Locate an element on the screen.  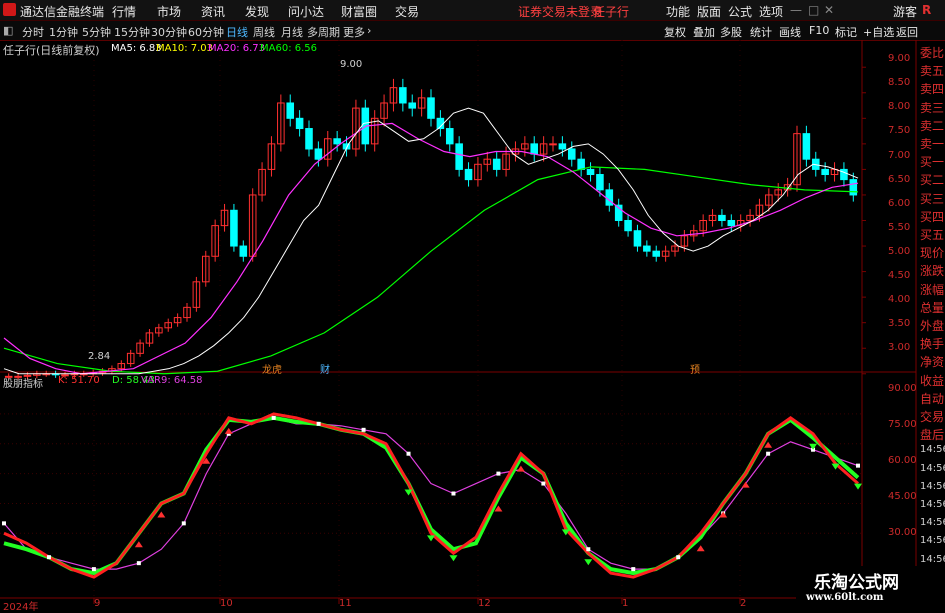
quote-panel-item: 买四 is located at coordinates (932, 216).